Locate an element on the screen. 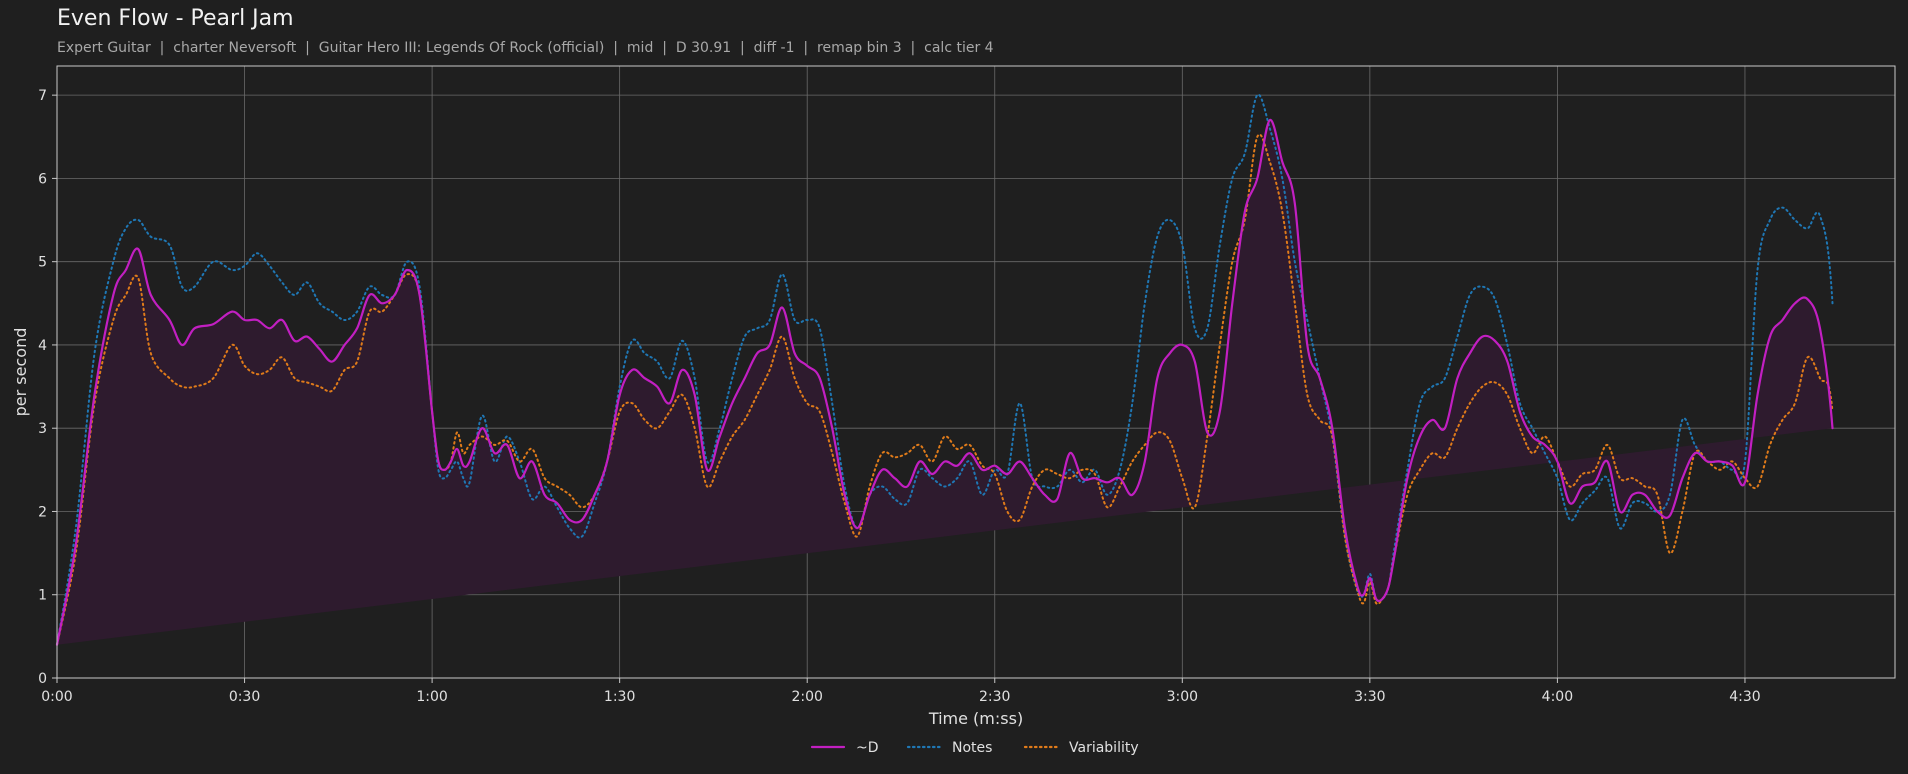  x-tick-label: 2:30 is located at coordinates (994, 697).